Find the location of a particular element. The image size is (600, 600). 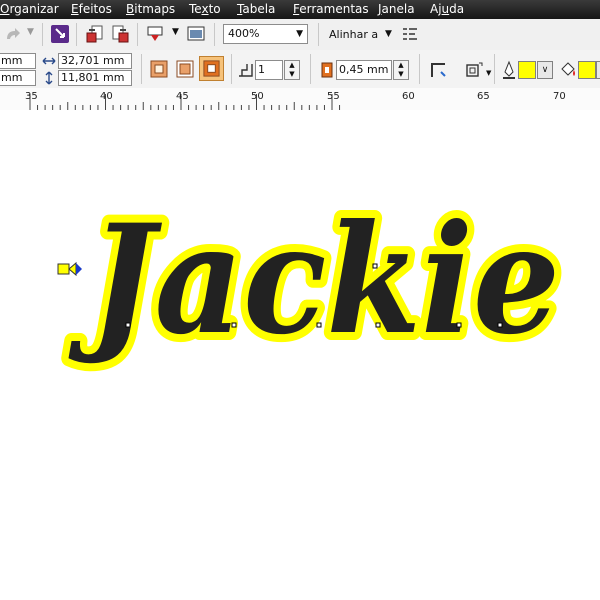

ruler-label: 50 is located at coordinates (257, 96).